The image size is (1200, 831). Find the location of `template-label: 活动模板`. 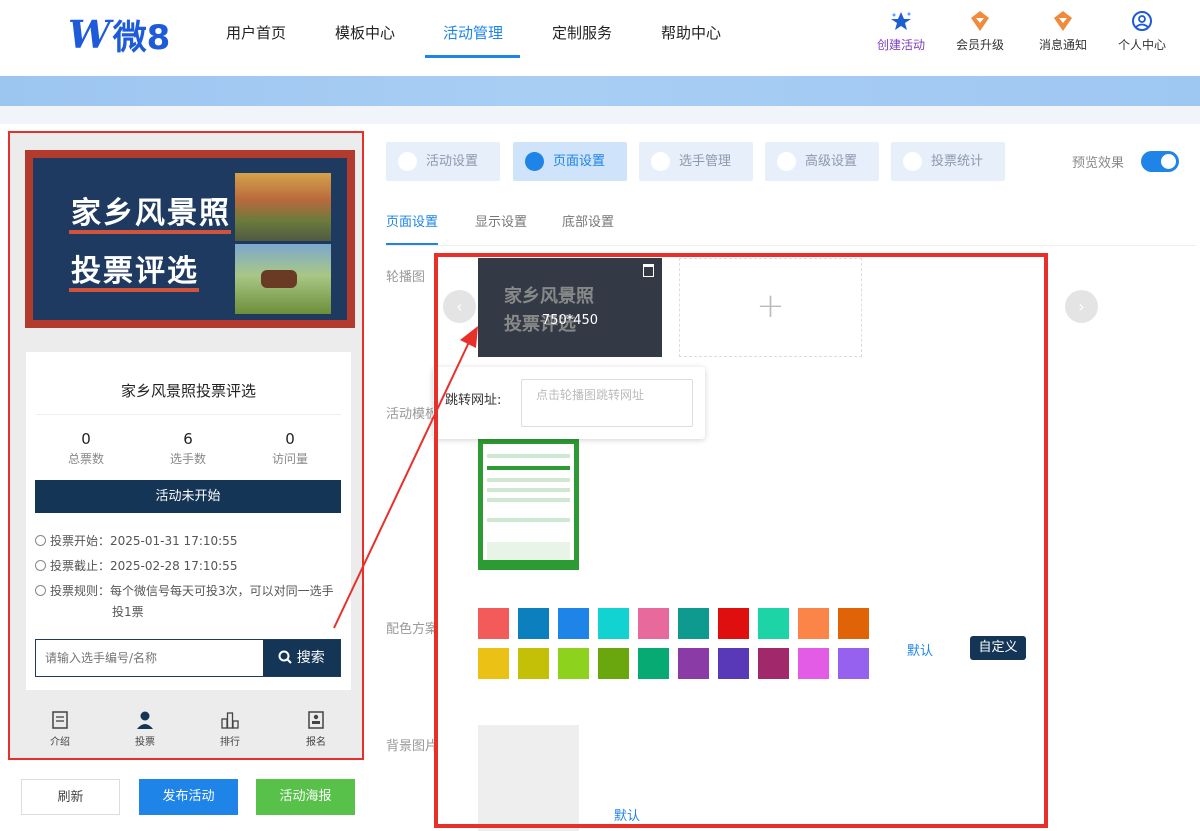

template-label: 活动模板 is located at coordinates (412, 414).